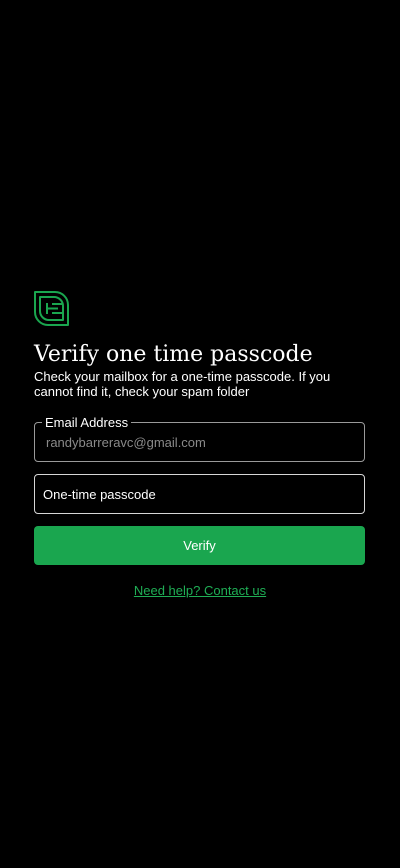 Image resolution: width=400 pixels, height=868 pixels. Describe the element at coordinates (126, 442) in the screenshot. I see `email-field-value: randybarreravc@gmail.com` at that location.